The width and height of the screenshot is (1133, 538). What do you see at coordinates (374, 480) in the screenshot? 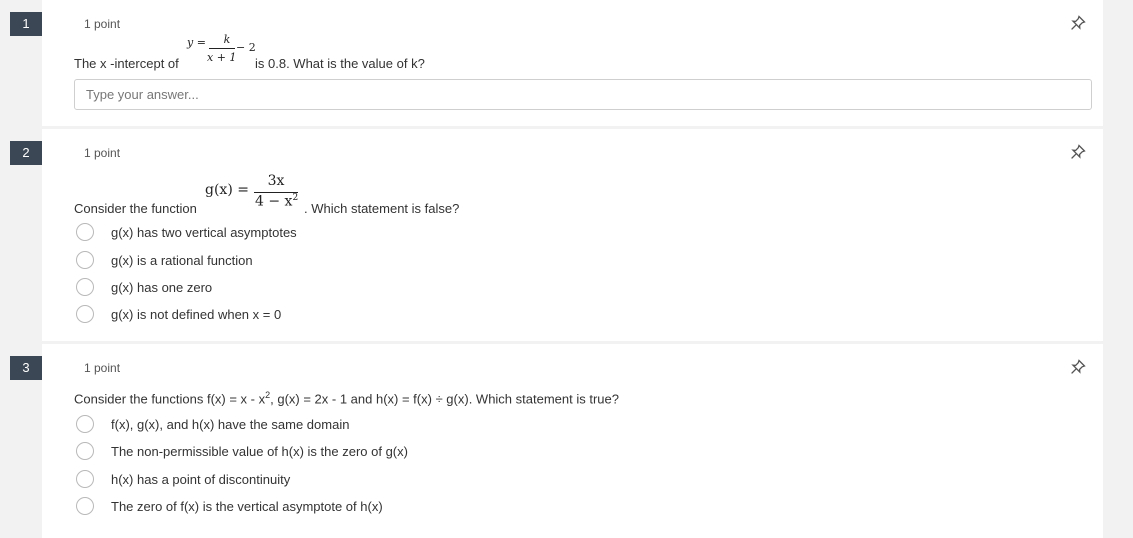
I see `option-3: h(x) has a point of discontinuity` at bounding box center [374, 480].